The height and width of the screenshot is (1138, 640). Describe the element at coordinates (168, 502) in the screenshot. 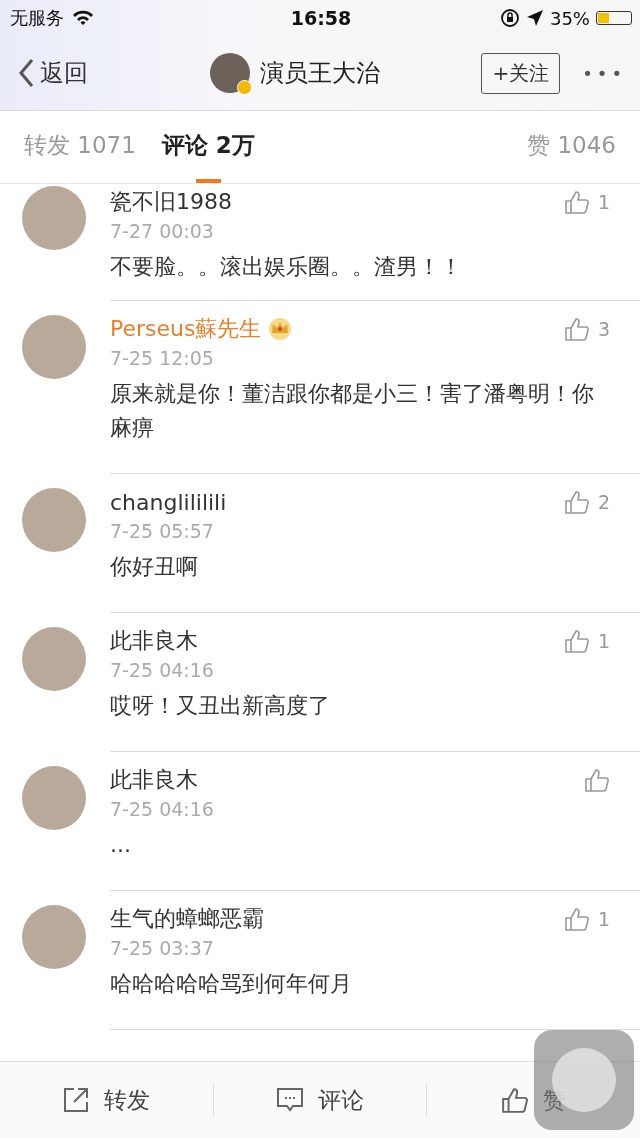

I see `username: changlililili` at that location.